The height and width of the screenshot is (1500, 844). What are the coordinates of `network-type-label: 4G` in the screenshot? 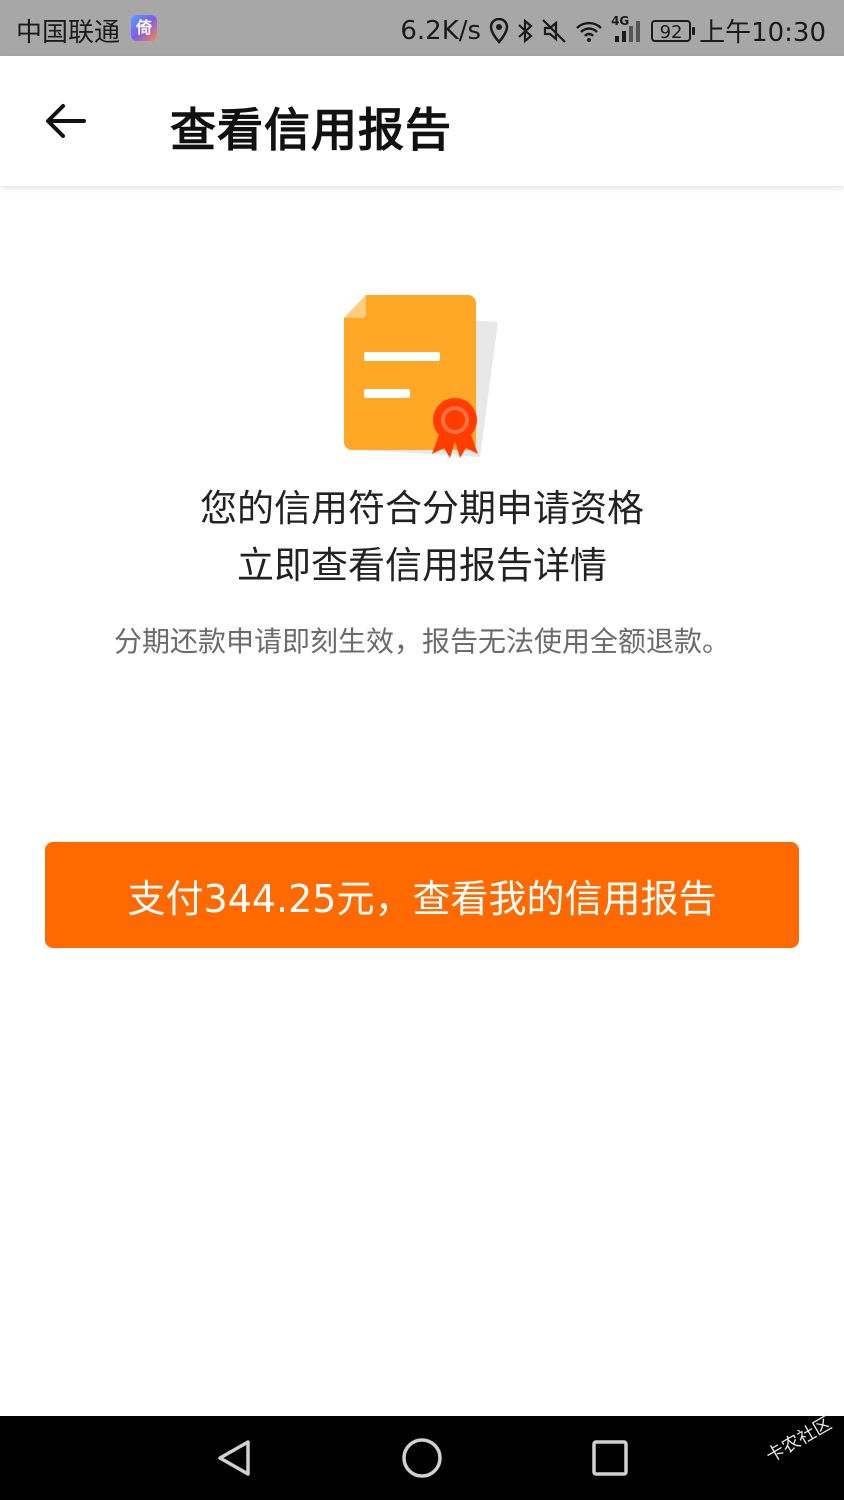 It's located at (620, 20).